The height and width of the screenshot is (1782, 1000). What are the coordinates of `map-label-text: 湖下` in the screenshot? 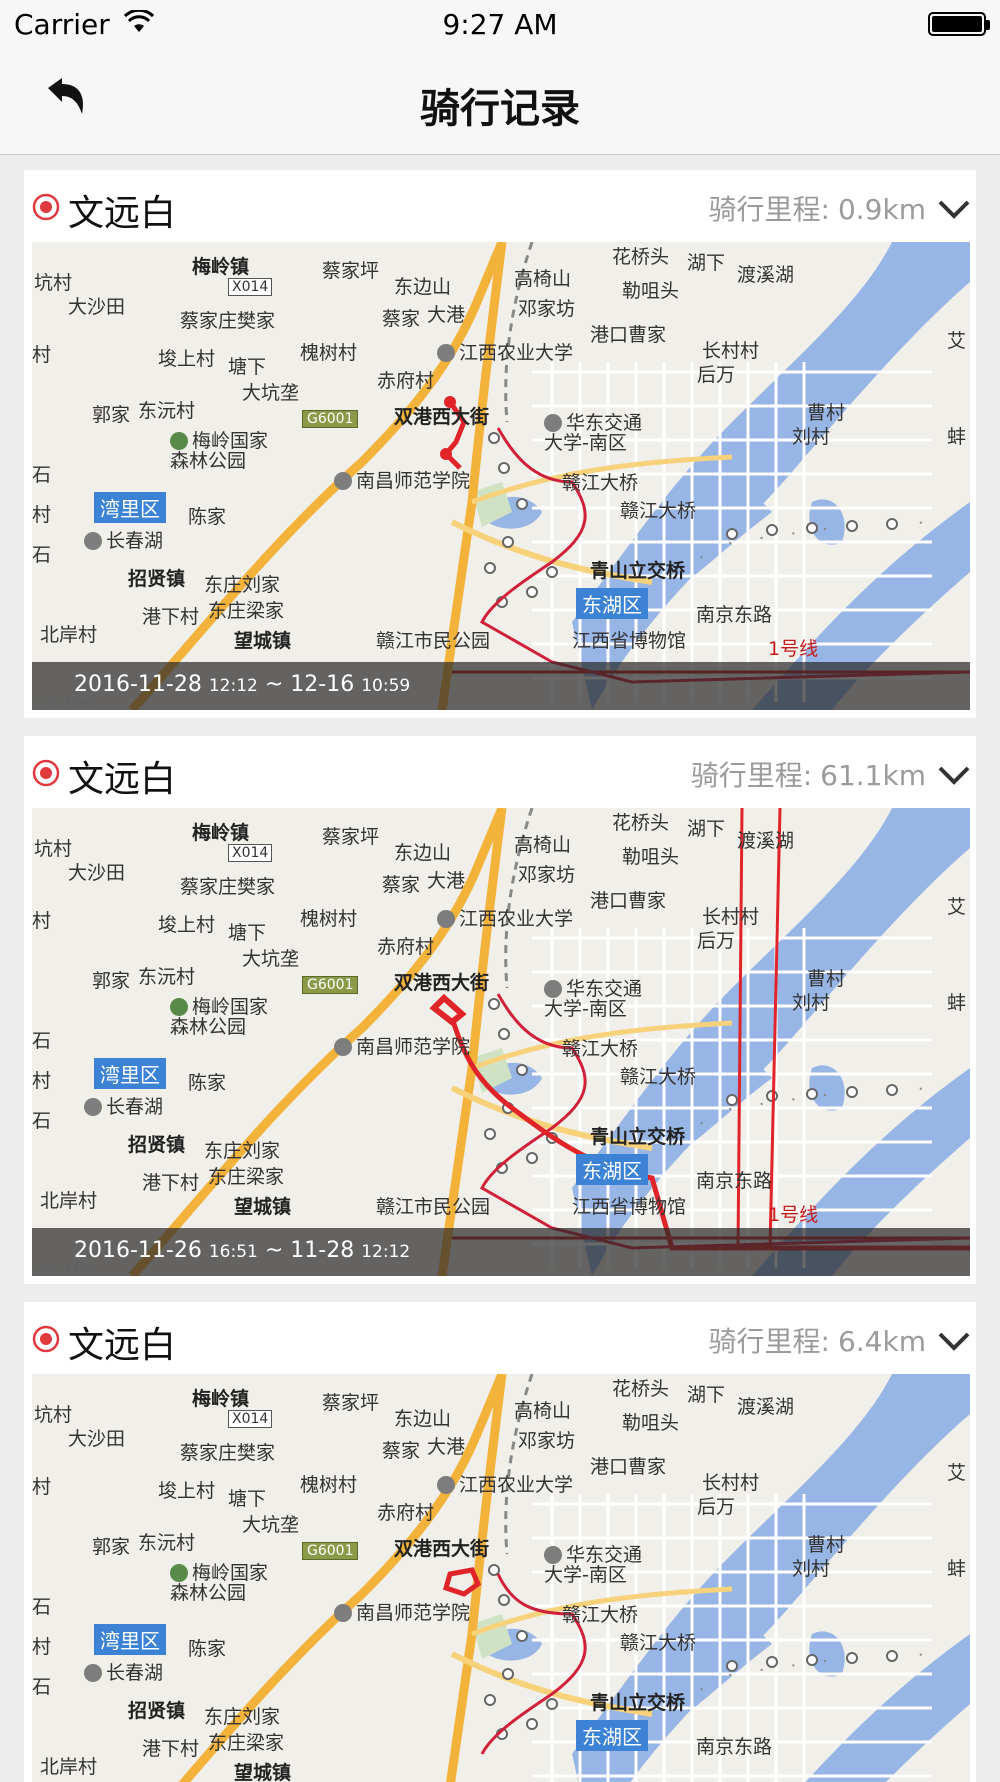 It's located at (706, 1395).